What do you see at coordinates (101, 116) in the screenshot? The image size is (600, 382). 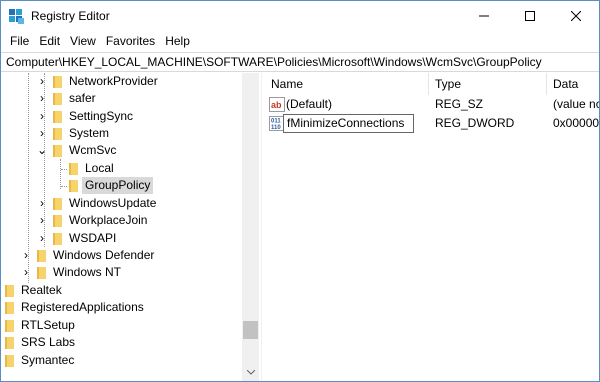 I see `tree-item-label: SettingSync` at bounding box center [101, 116].